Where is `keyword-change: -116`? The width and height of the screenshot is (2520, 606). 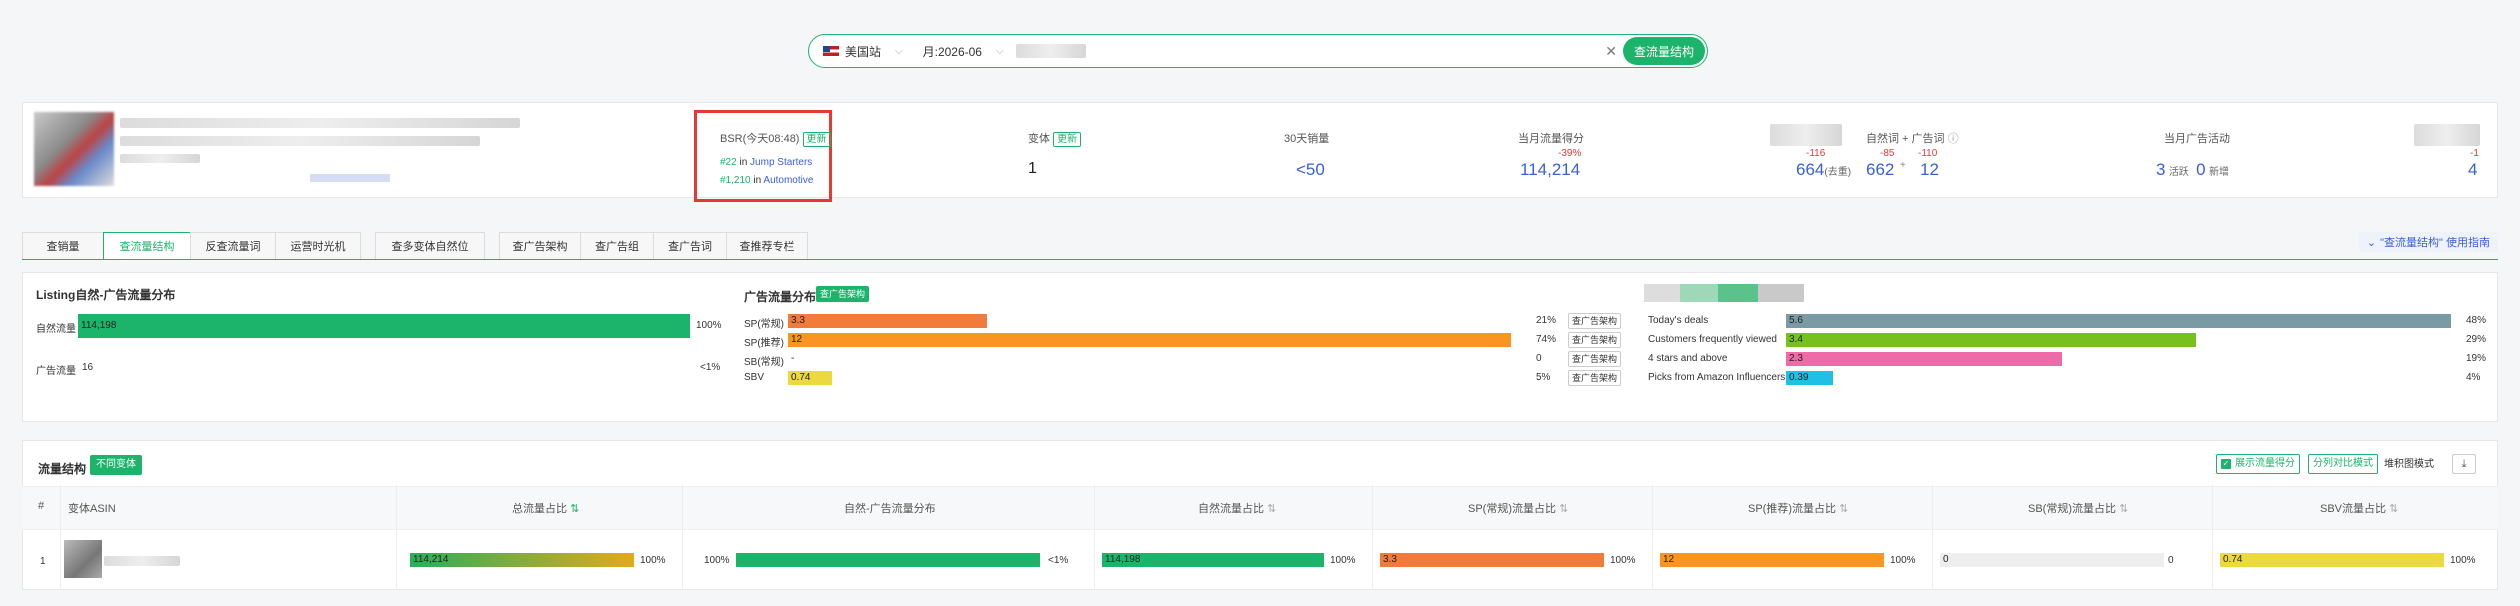 keyword-change: -116 is located at coordinates (1816, 153).